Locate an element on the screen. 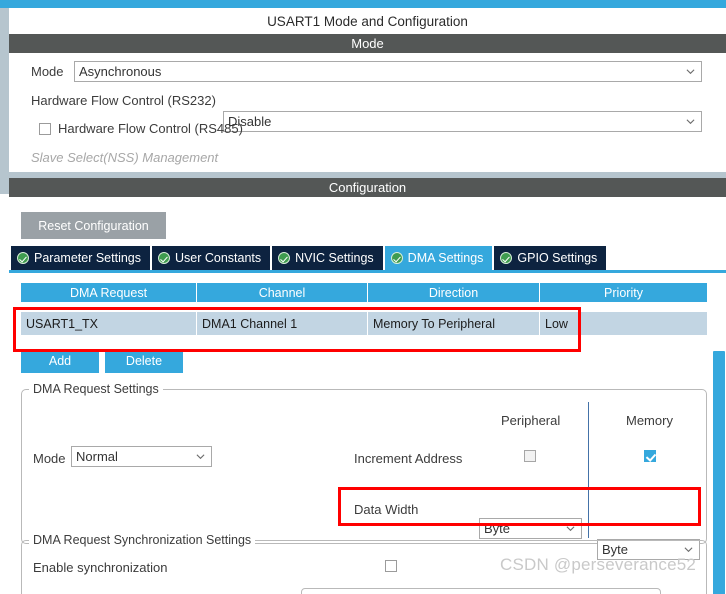  mode-select: Asynchronous is located at coordinates (388, 71).